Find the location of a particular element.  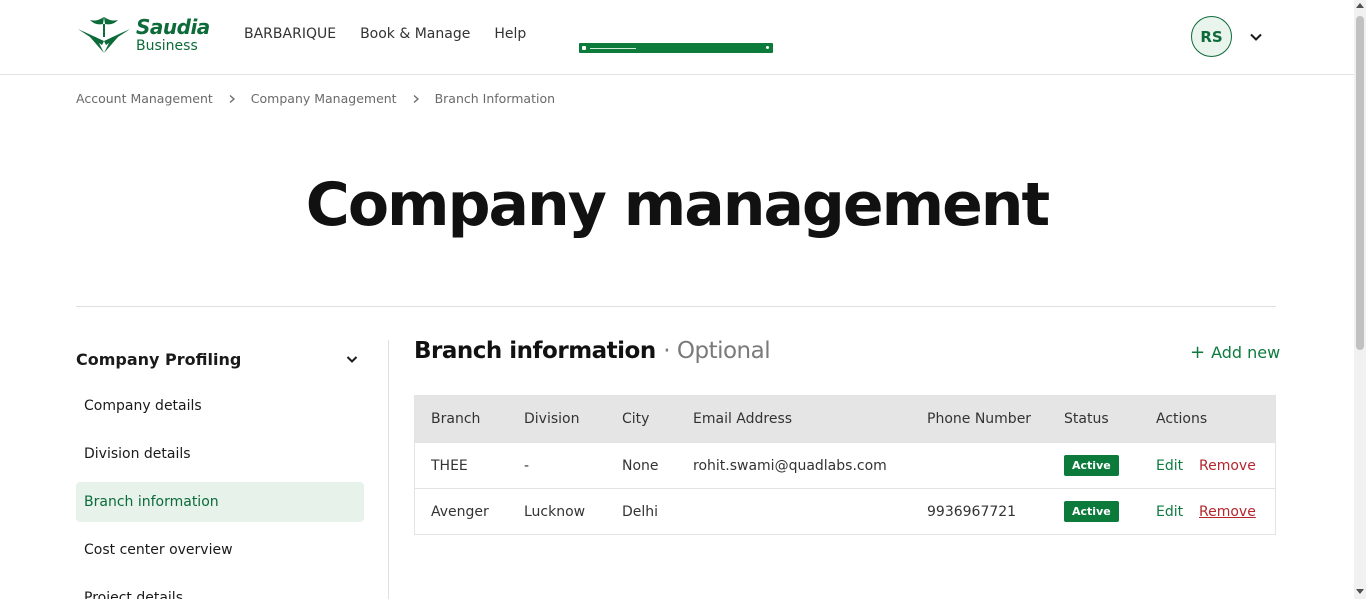

strip-text-line is located at coordinates (613, 48).